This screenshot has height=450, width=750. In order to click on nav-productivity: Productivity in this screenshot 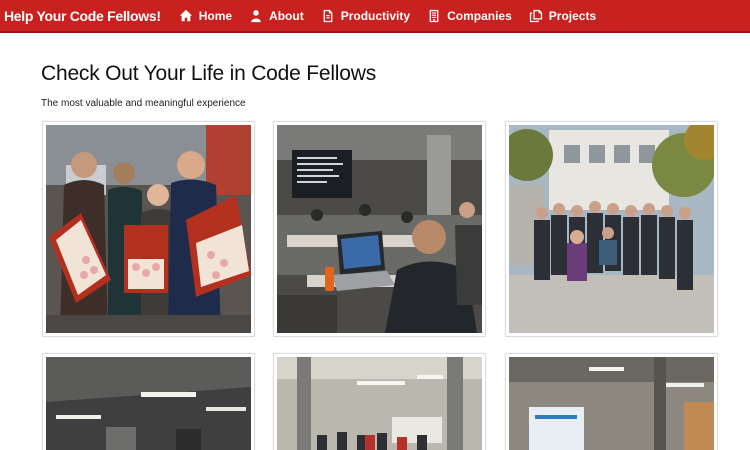, I will do `click(365, 16)`.